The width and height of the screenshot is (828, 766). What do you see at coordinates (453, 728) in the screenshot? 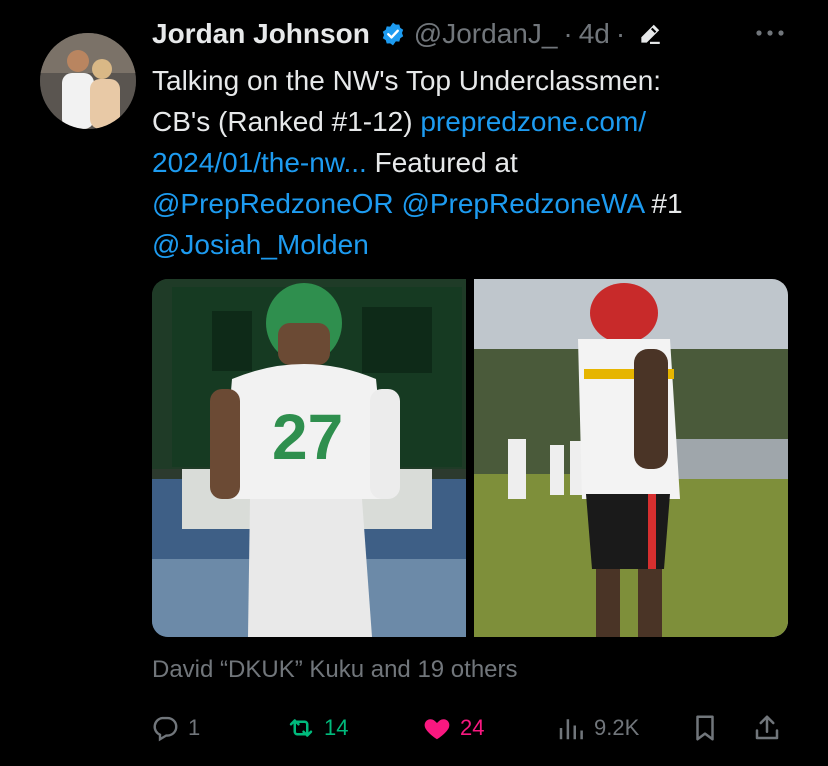
I see `like-button: 24` at bounding box center [453, 728].